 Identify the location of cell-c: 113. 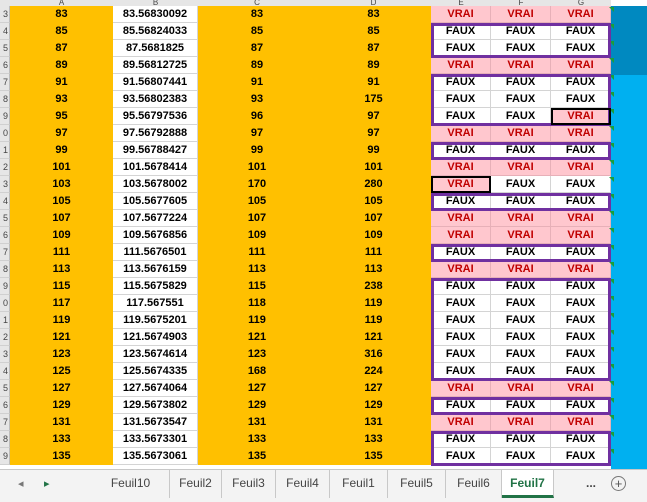
(257, 269).